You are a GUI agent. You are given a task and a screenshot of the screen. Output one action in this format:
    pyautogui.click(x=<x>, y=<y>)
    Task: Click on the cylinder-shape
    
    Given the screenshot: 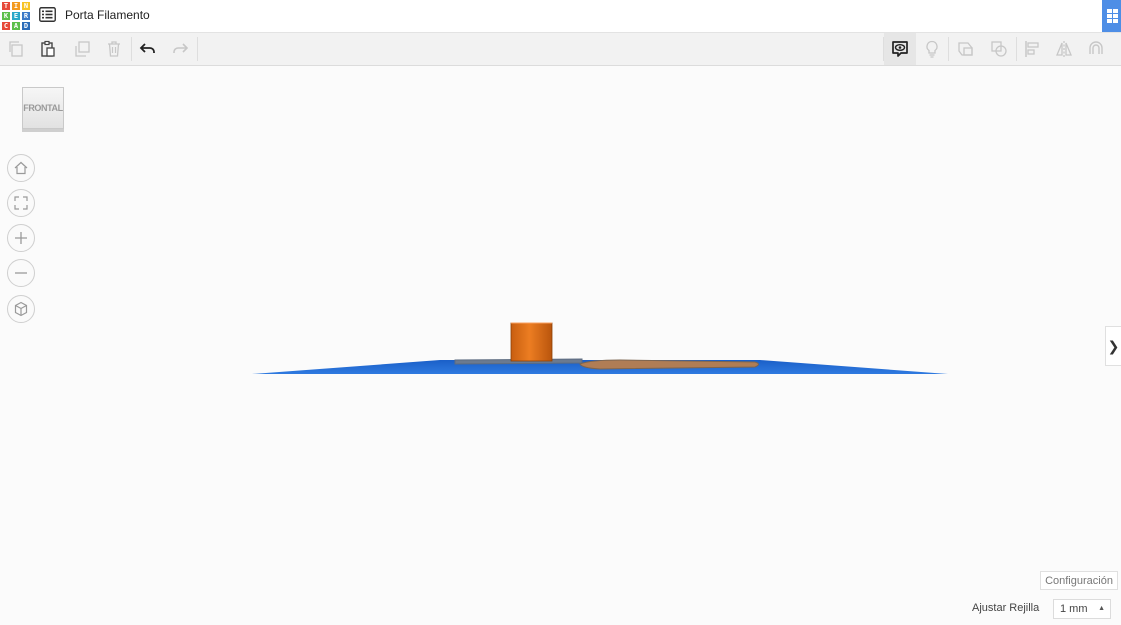 What is the action you would take?
    pyautogui.click(x=531, y=342)
    